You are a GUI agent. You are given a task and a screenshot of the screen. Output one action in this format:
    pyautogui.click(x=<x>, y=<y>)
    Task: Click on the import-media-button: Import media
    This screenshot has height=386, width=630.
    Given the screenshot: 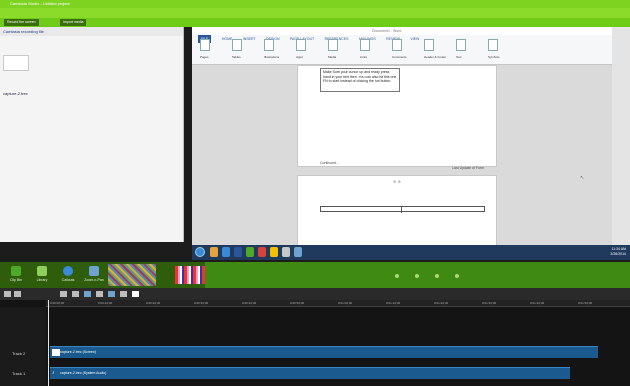 What is the action you would take?
    pyautogui.click(x=73, y=22)
    